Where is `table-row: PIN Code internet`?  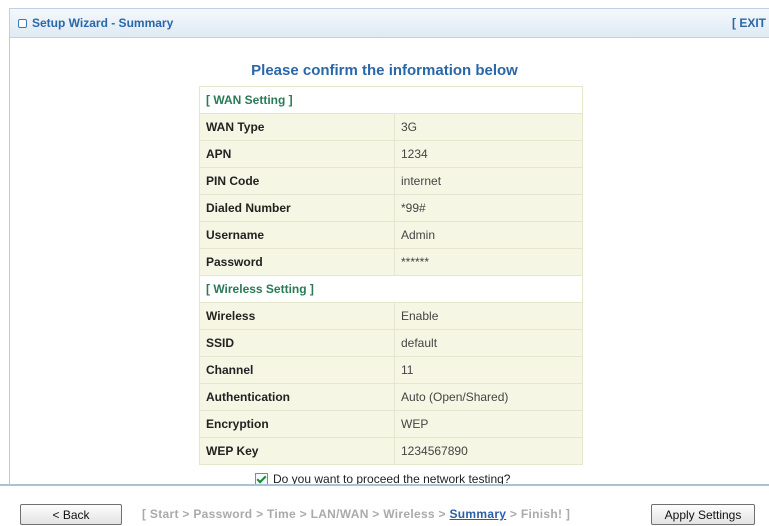 table-row: PIN Code internet is located at coordinates (391, 181).